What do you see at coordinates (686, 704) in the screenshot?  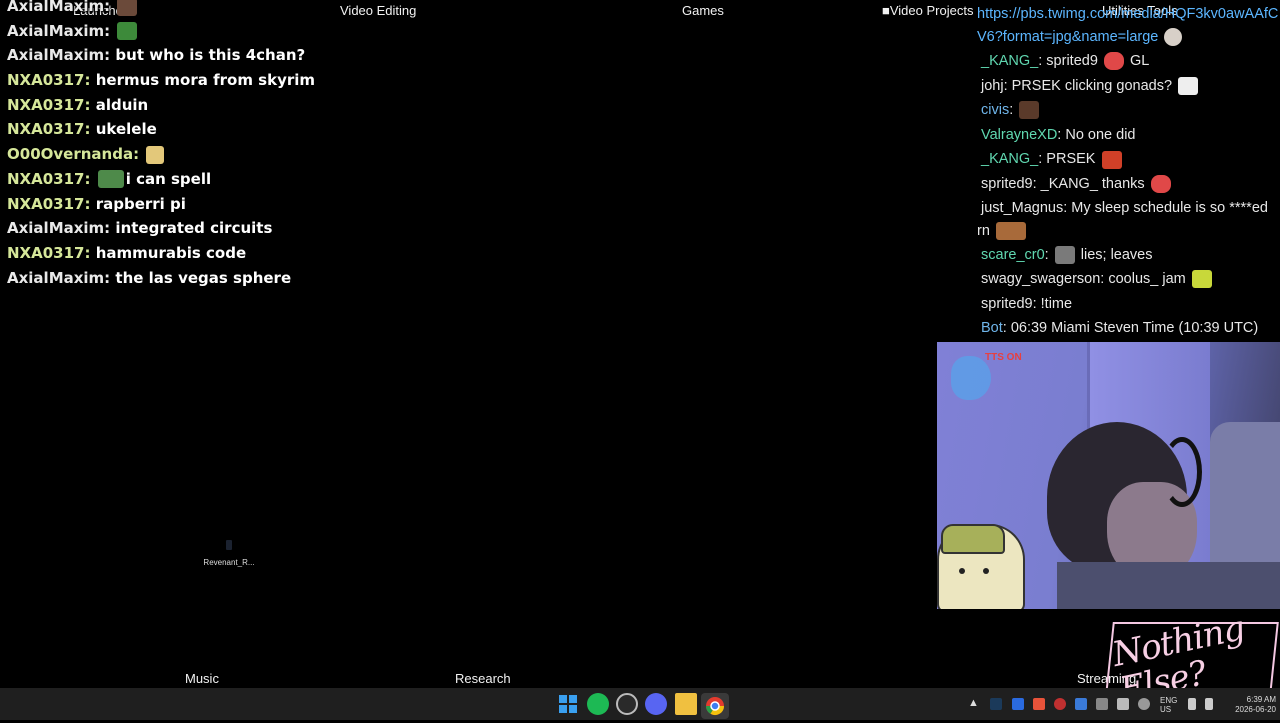 I see `file-explorer-taskbar-button` at bounding box center [686, 704].